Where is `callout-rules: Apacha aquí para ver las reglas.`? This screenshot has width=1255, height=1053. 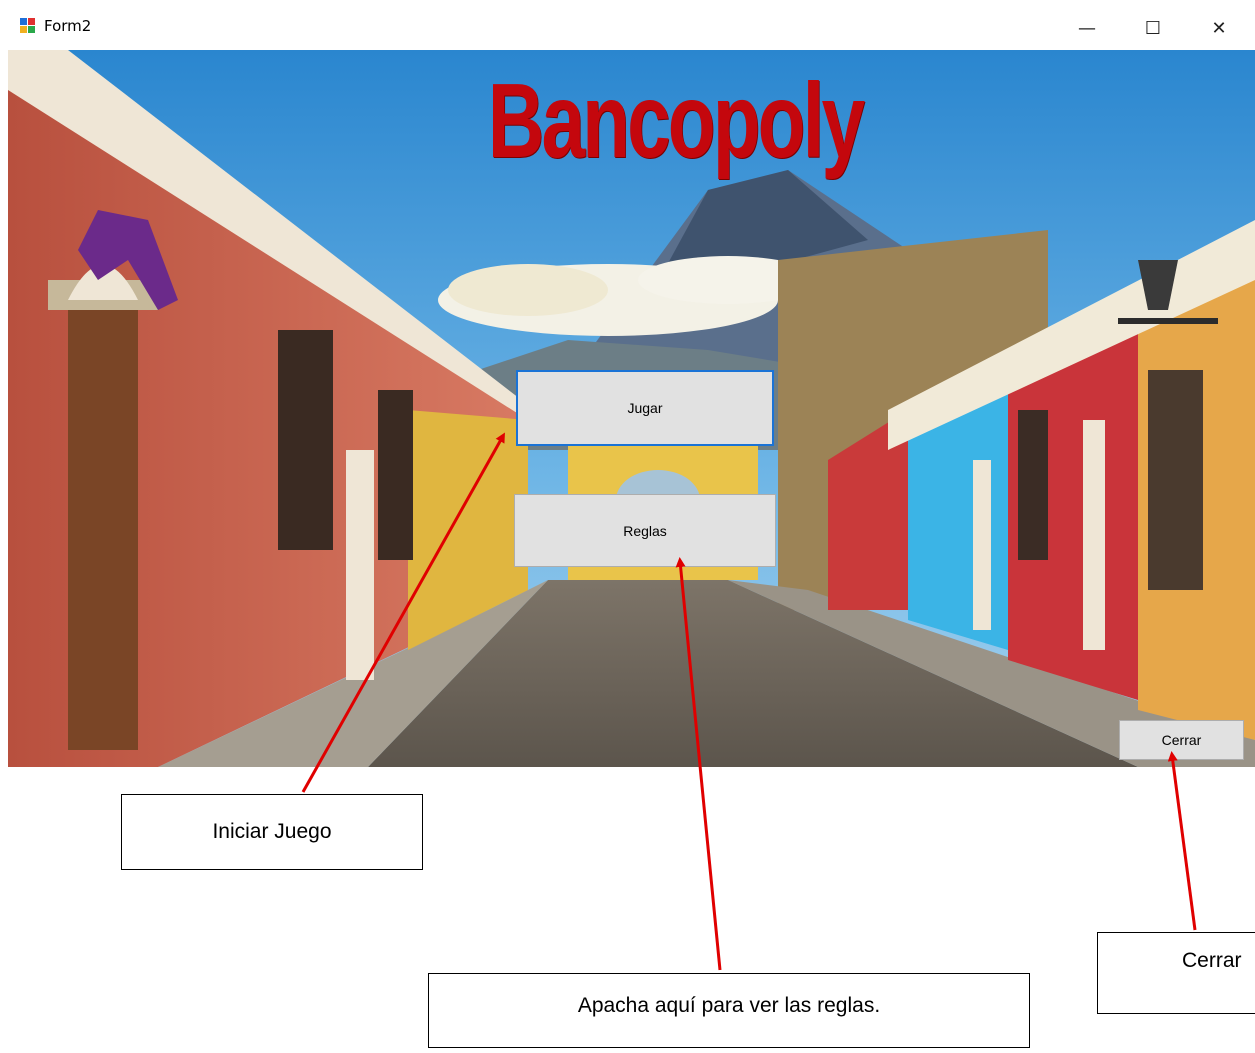 callout-rules: Apacha aquí para ver las reglas. is located at coordinates (729, 1010).